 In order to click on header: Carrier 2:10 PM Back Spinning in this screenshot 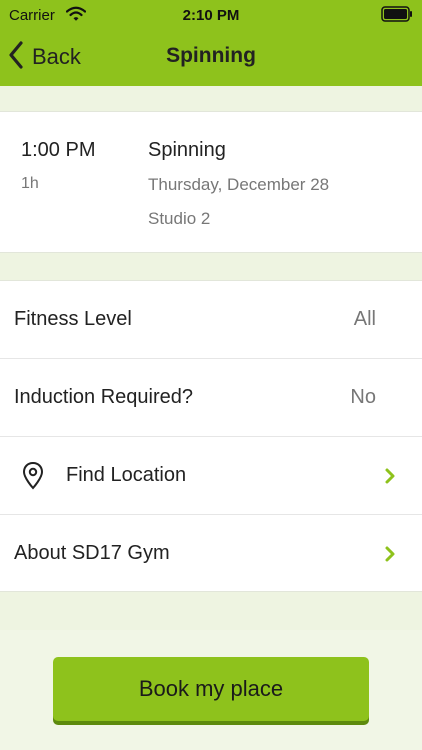, I will do `click(211, 43)`.